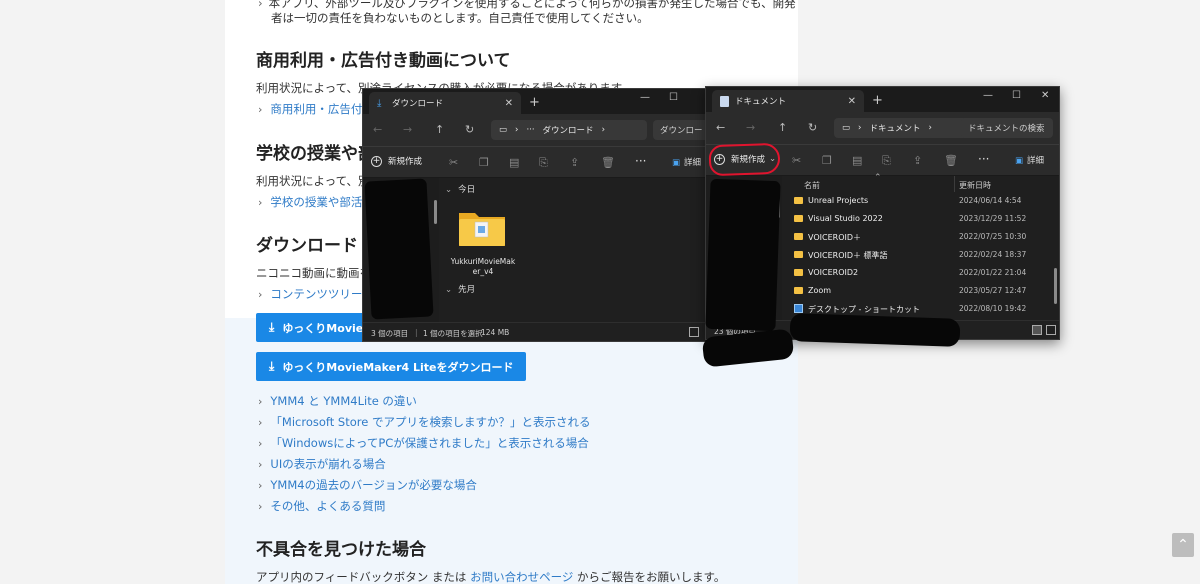 The width and height of the screenshot is (1200, 584). I want to click on faq-link-5: › YMM4の過去のバージョンが必要な場合, so click(367, 485).